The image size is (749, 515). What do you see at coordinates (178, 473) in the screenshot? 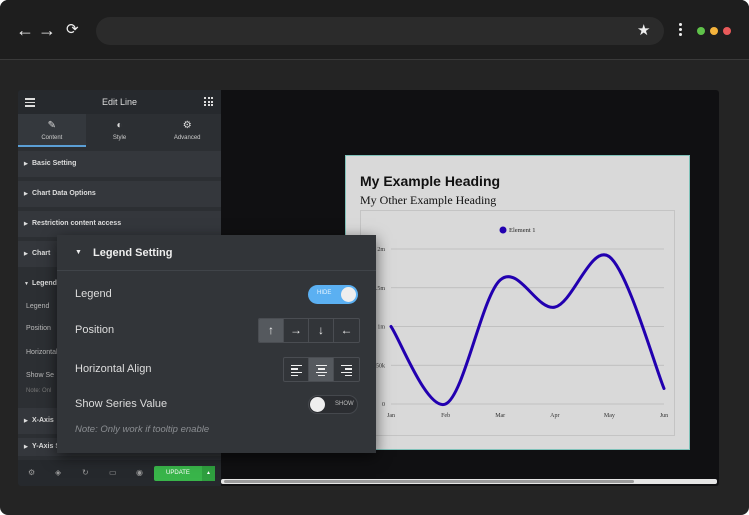
I see `update-button: UPDATE` at bounding box center [178, 473].